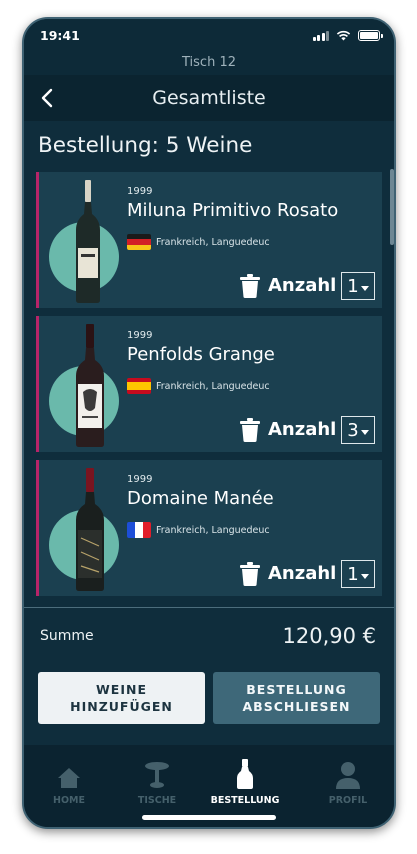 This screenshot has height=854, width=417. I want to click on complete-order-button: BESTELLUNG ABSCHLIESEN, so click(296, 698).